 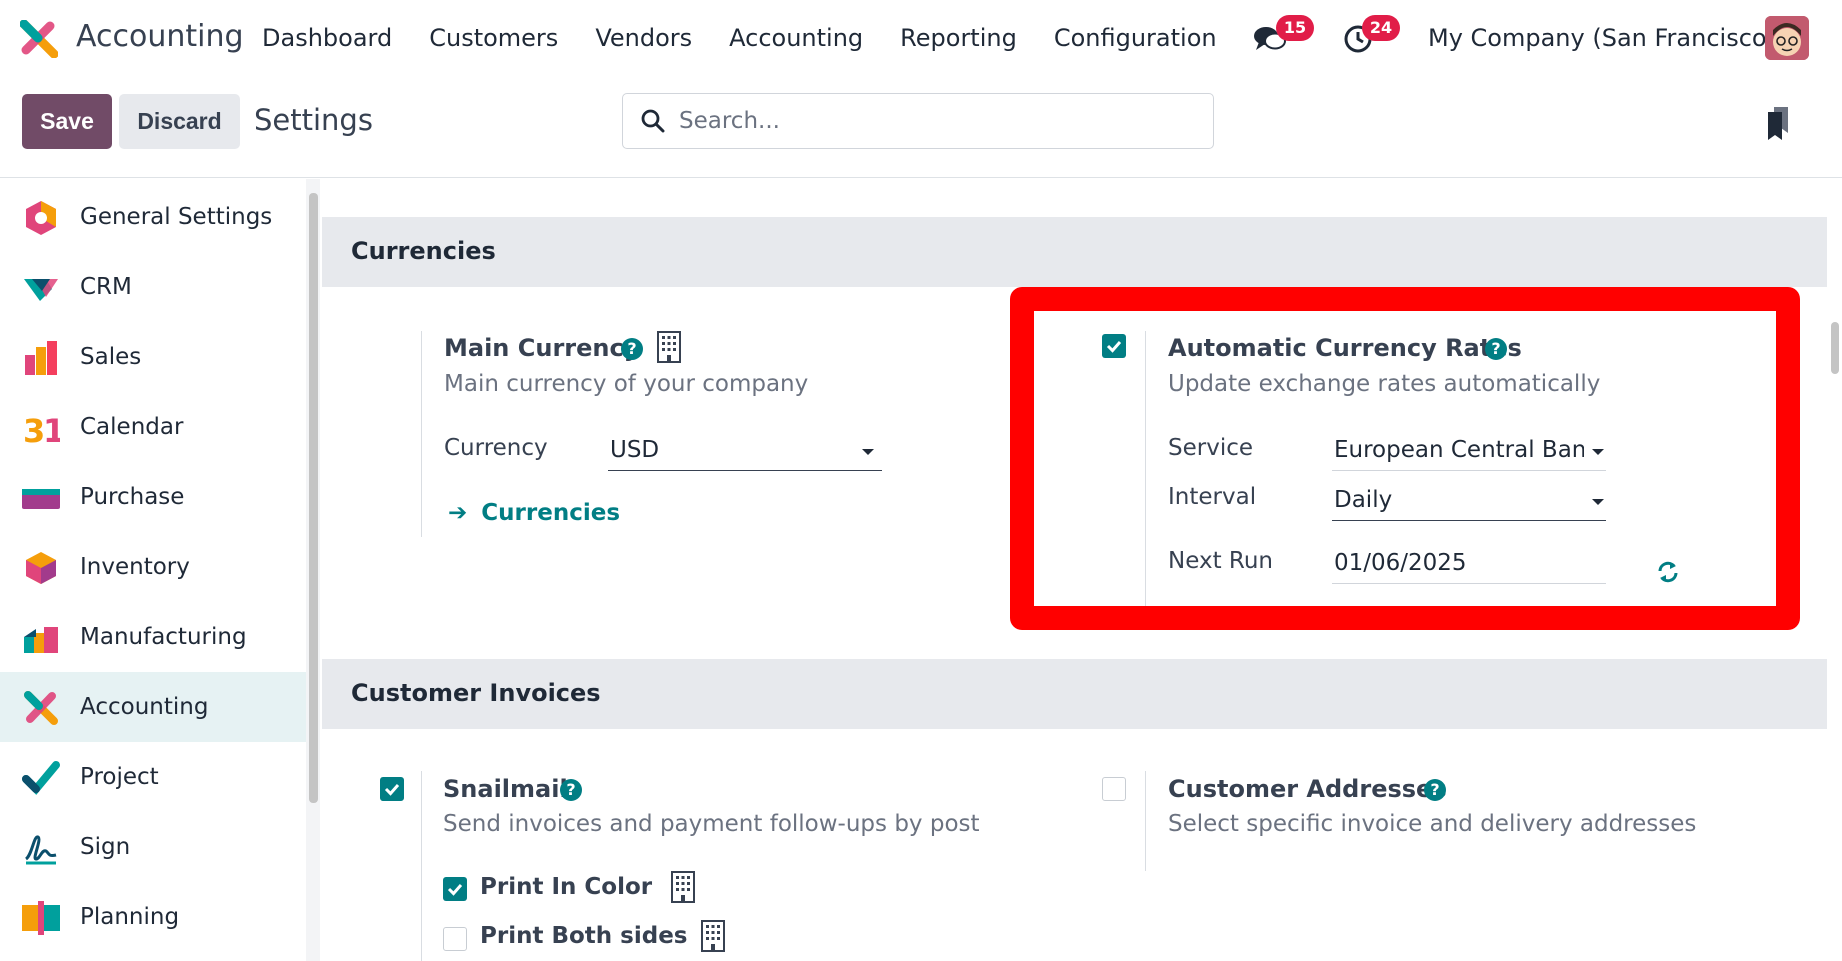 I want to click on sidebar-item-general-settings: General Settings, so click(x=153, y=217).